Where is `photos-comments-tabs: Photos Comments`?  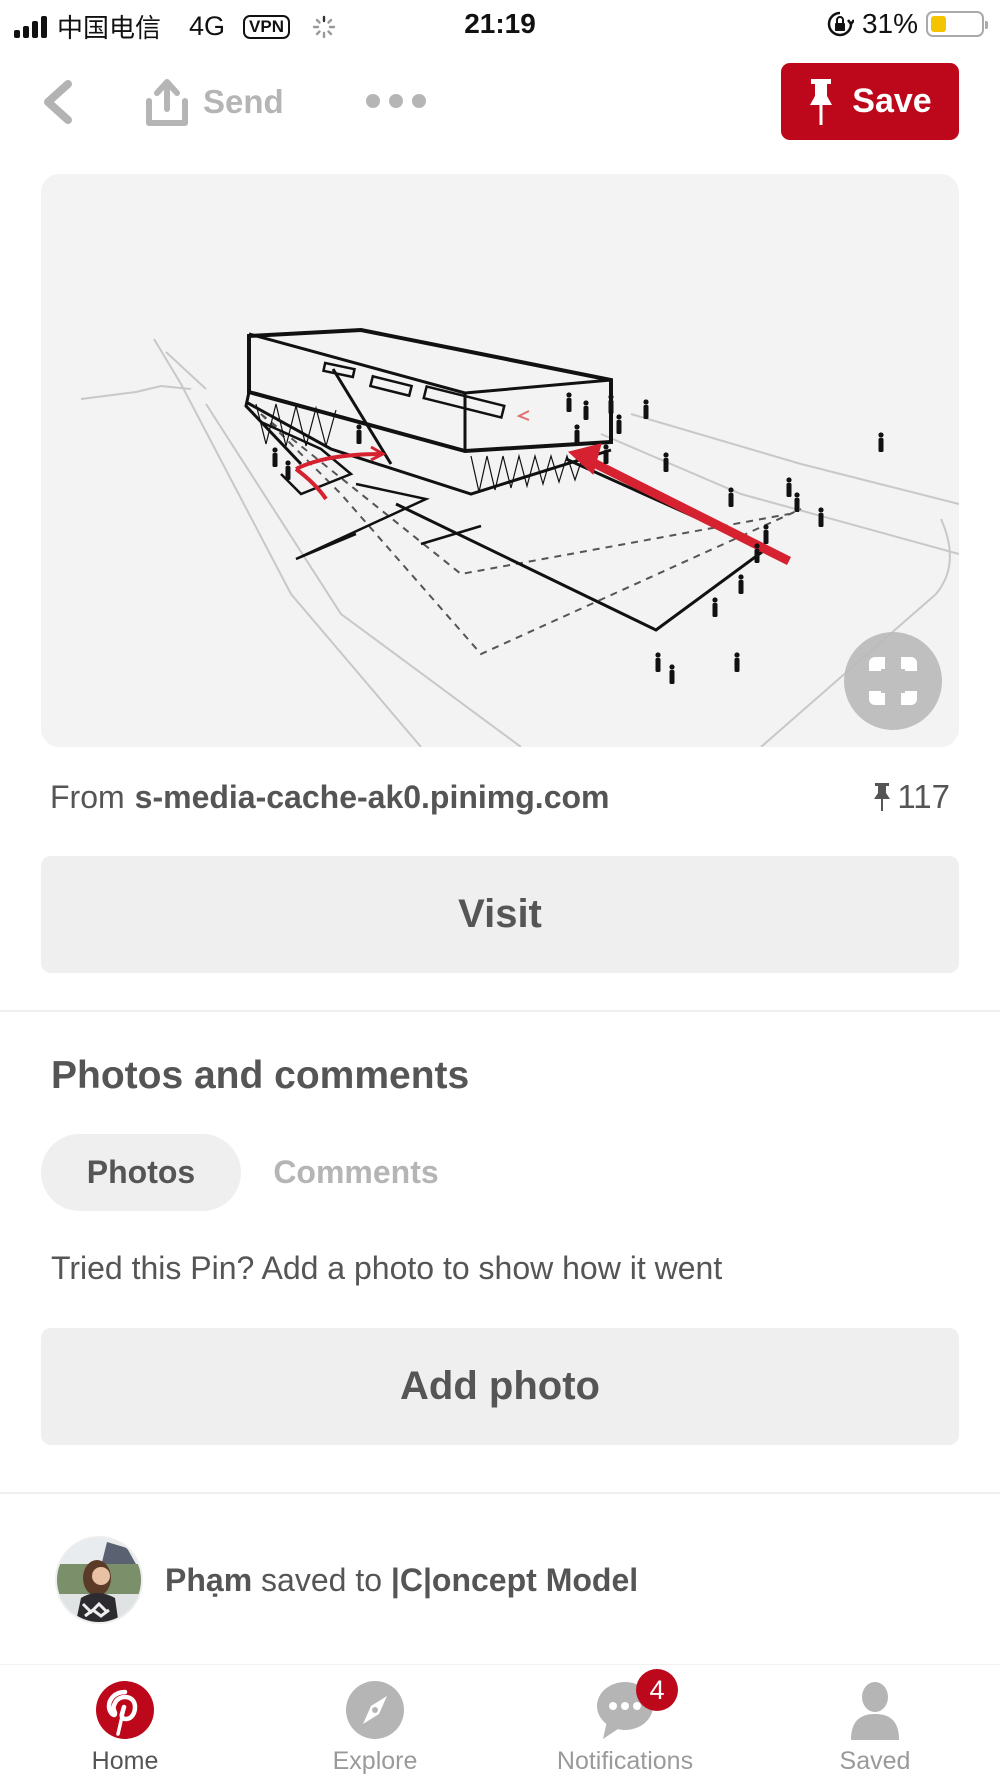
photos-comments-tabs: Photos Comments is located at coordinates (256, 1172).